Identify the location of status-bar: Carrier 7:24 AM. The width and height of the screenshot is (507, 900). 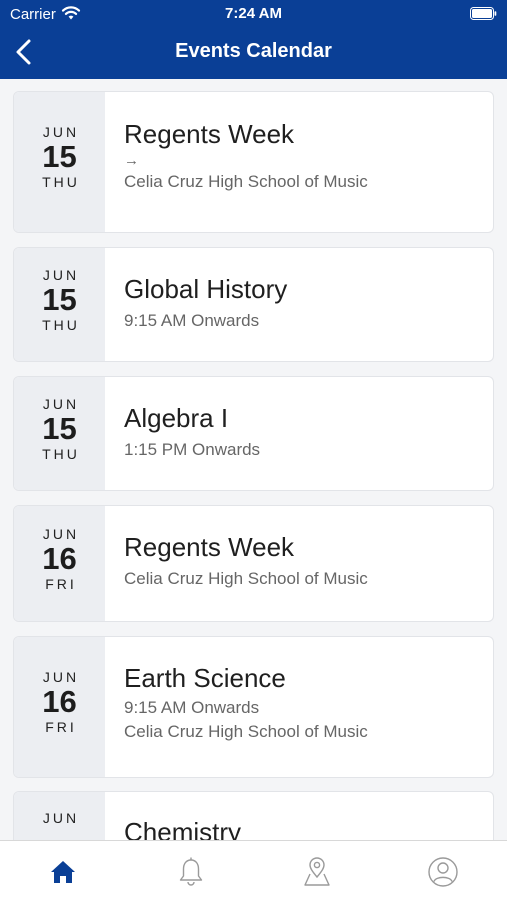
(253, 14).